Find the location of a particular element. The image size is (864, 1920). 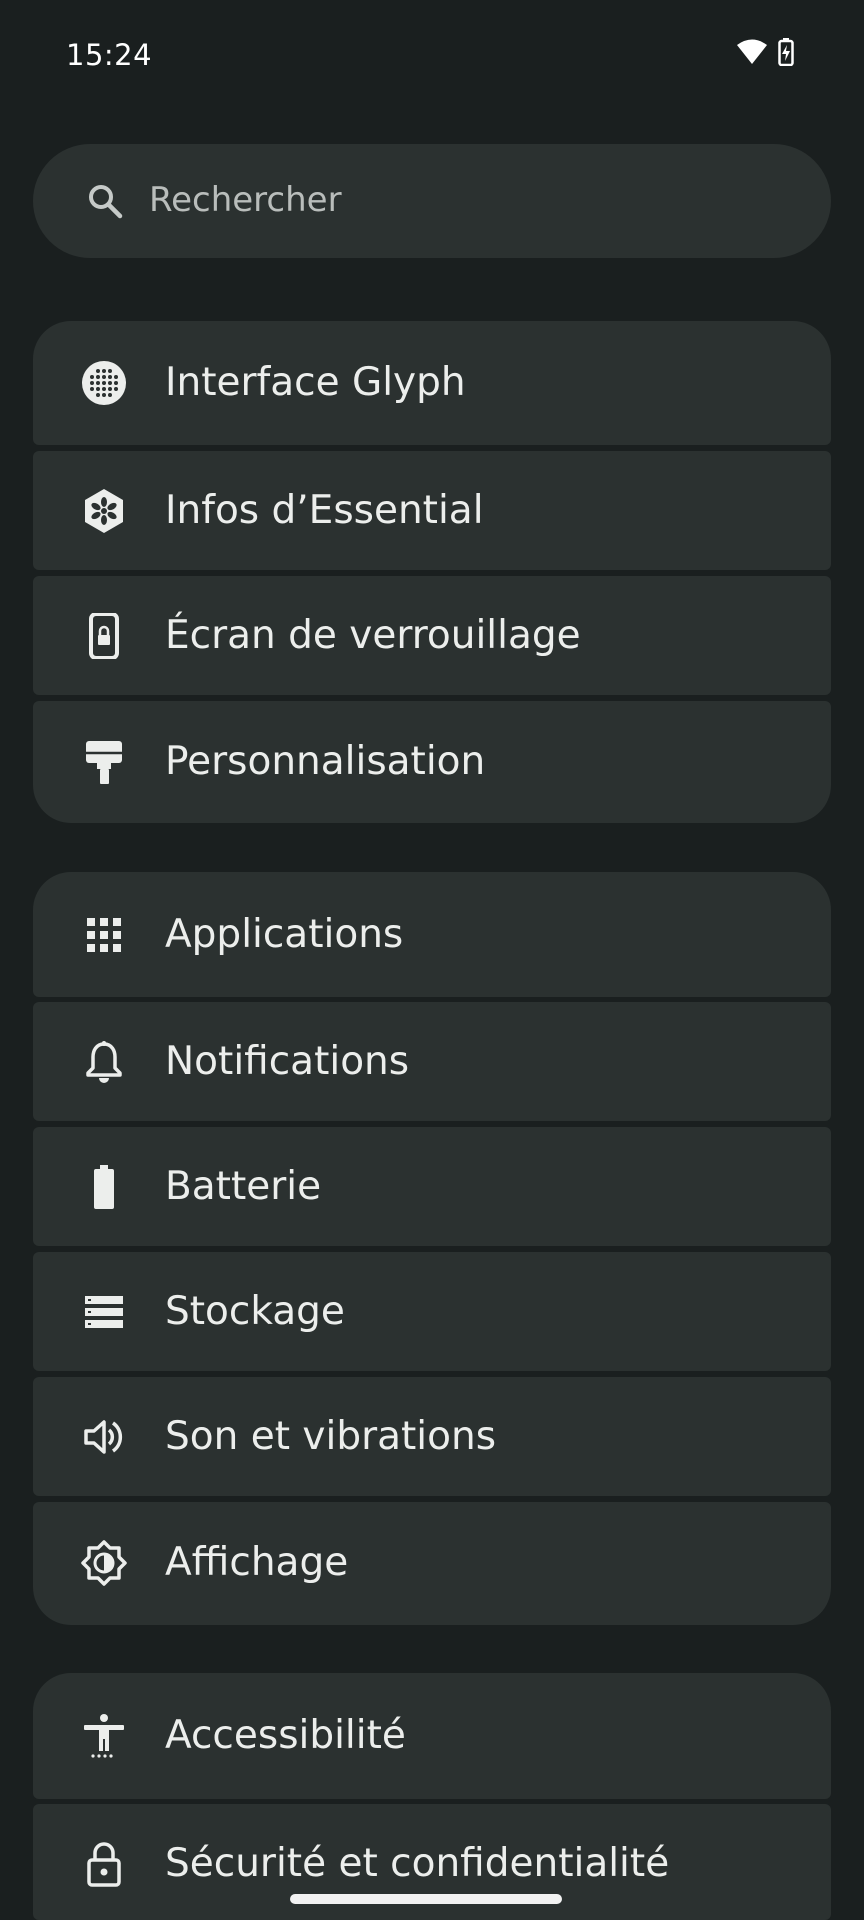

search-icon is located at coordinates (105, 201).